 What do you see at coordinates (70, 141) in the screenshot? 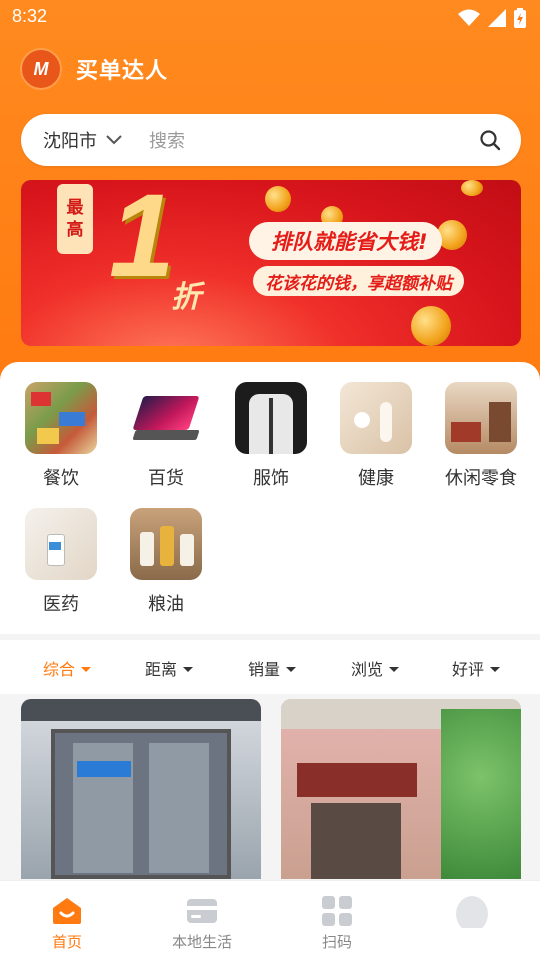
I see `city-label: 沈阳市` at bounding box center [70, 141].